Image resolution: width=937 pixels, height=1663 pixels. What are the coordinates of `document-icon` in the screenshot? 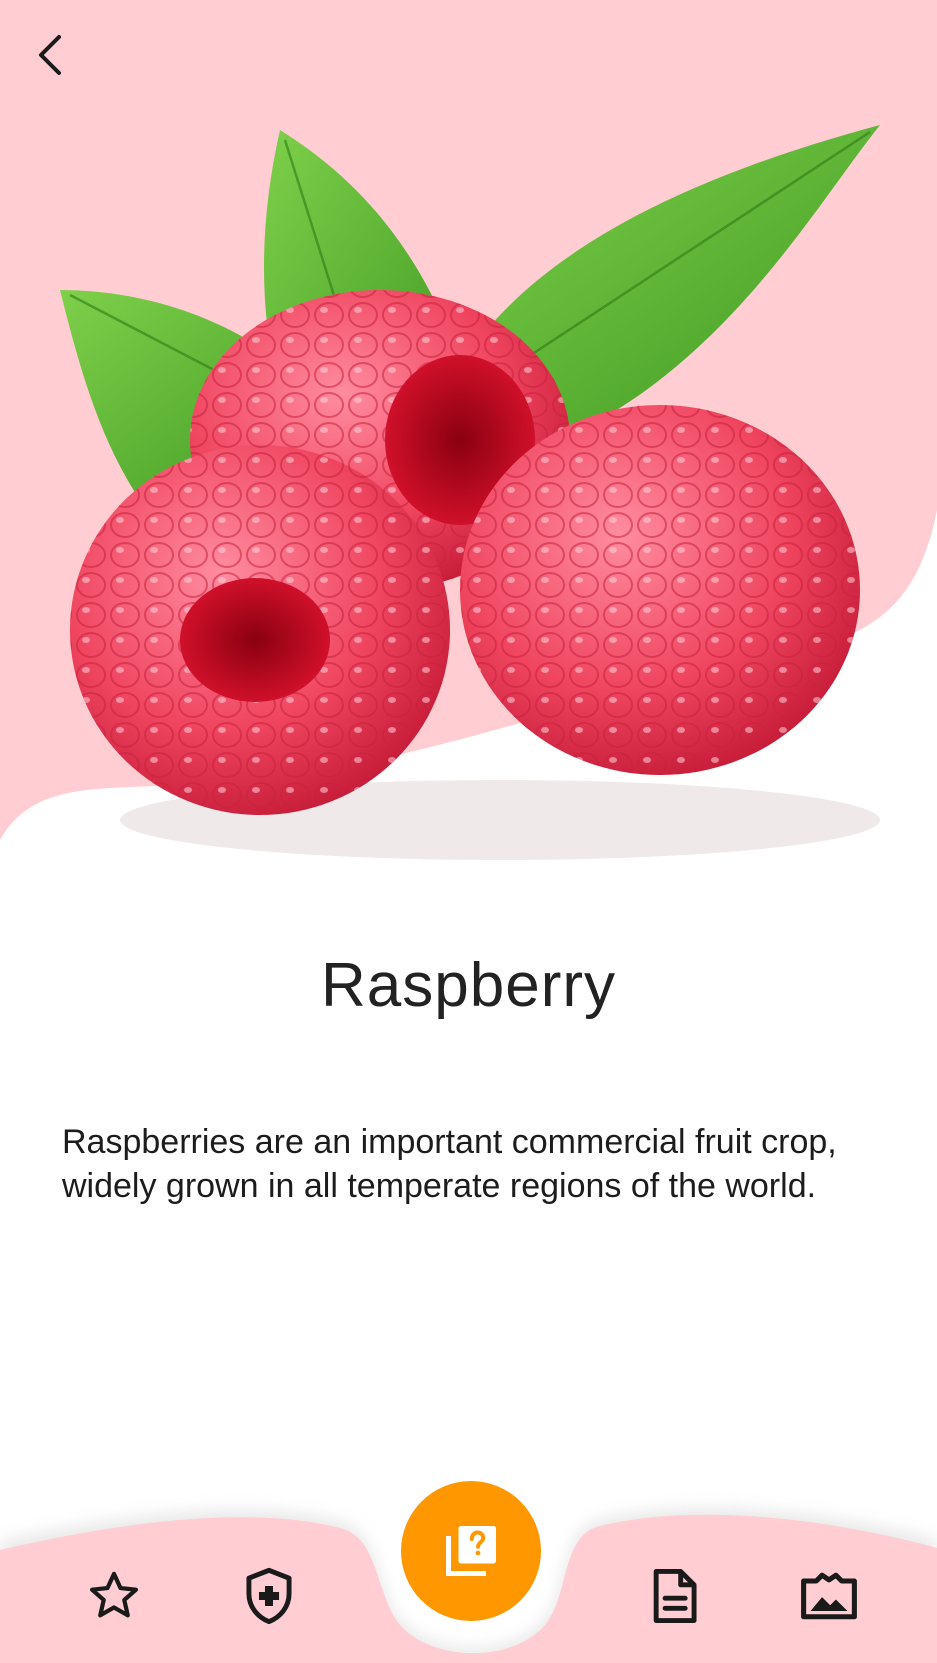 It's located at (675, 1596).